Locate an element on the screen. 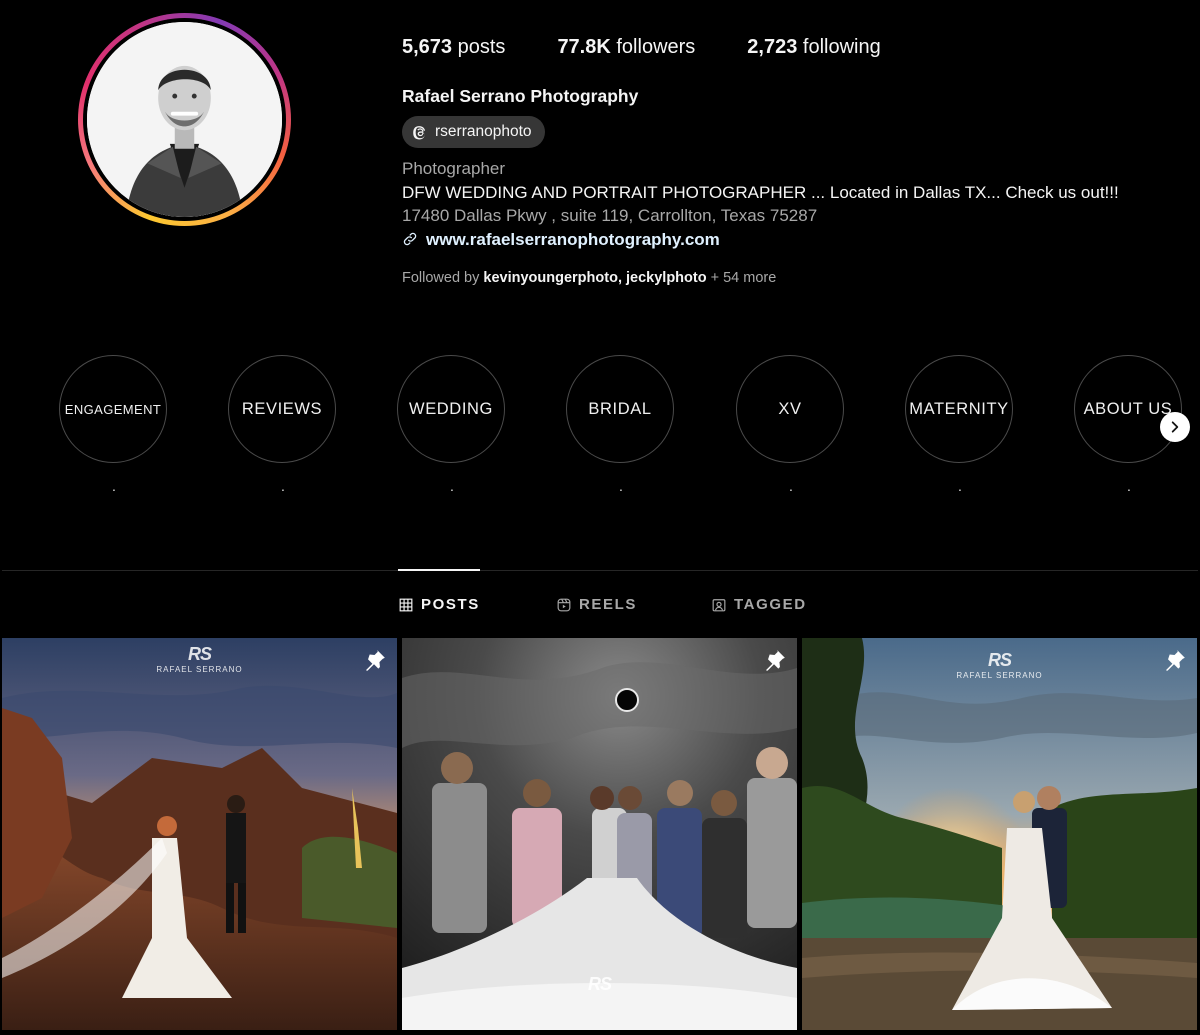 The height and width of the screenshot is (1035, 1200). tab-reels: REELS is located at coordinates (597, 604).